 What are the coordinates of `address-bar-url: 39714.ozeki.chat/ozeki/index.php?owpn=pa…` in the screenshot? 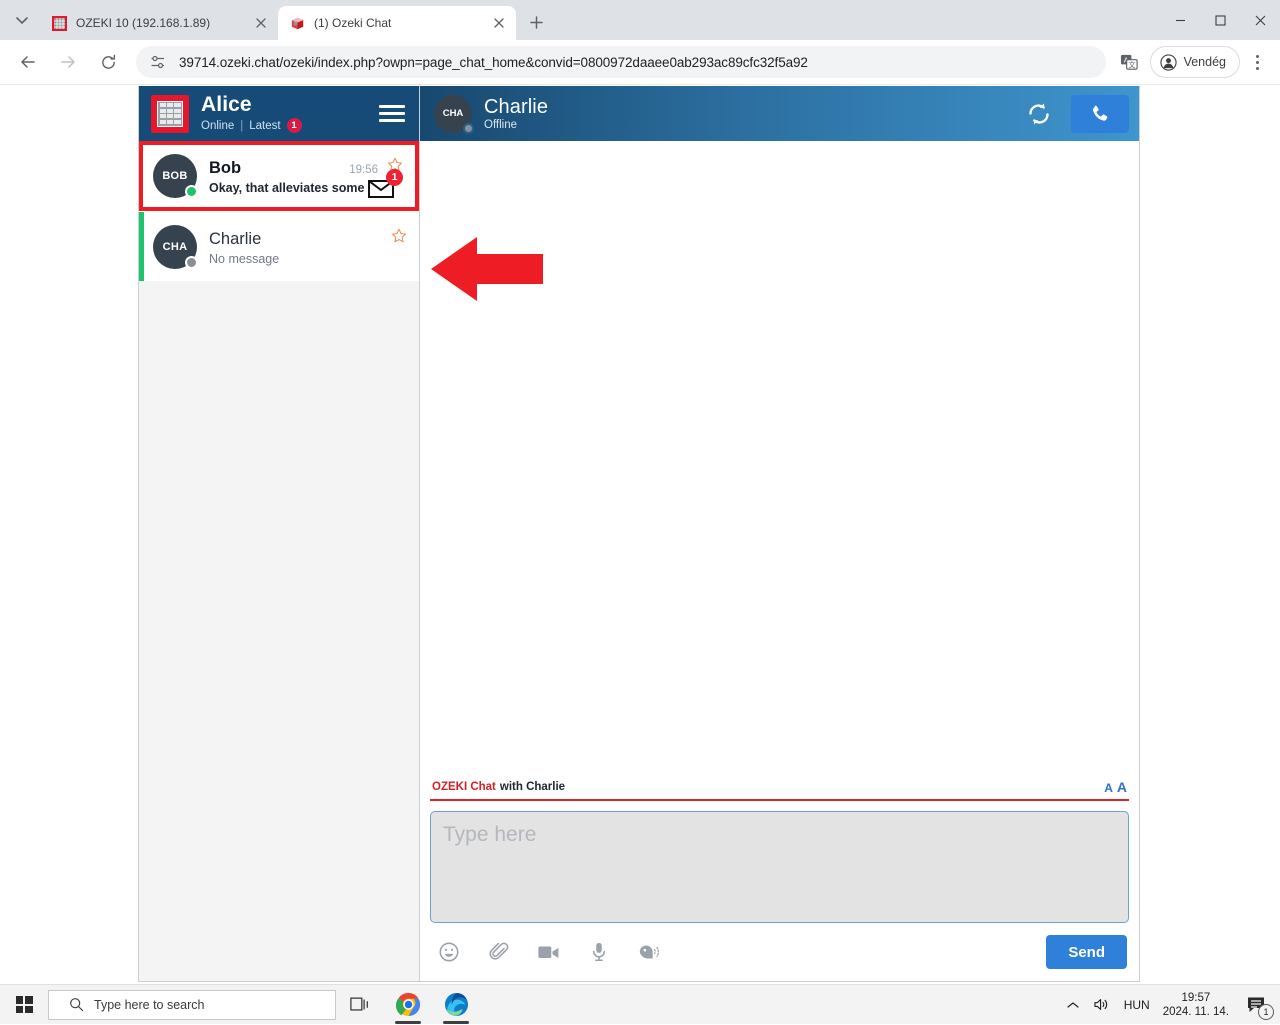 It's located at (493, 62).